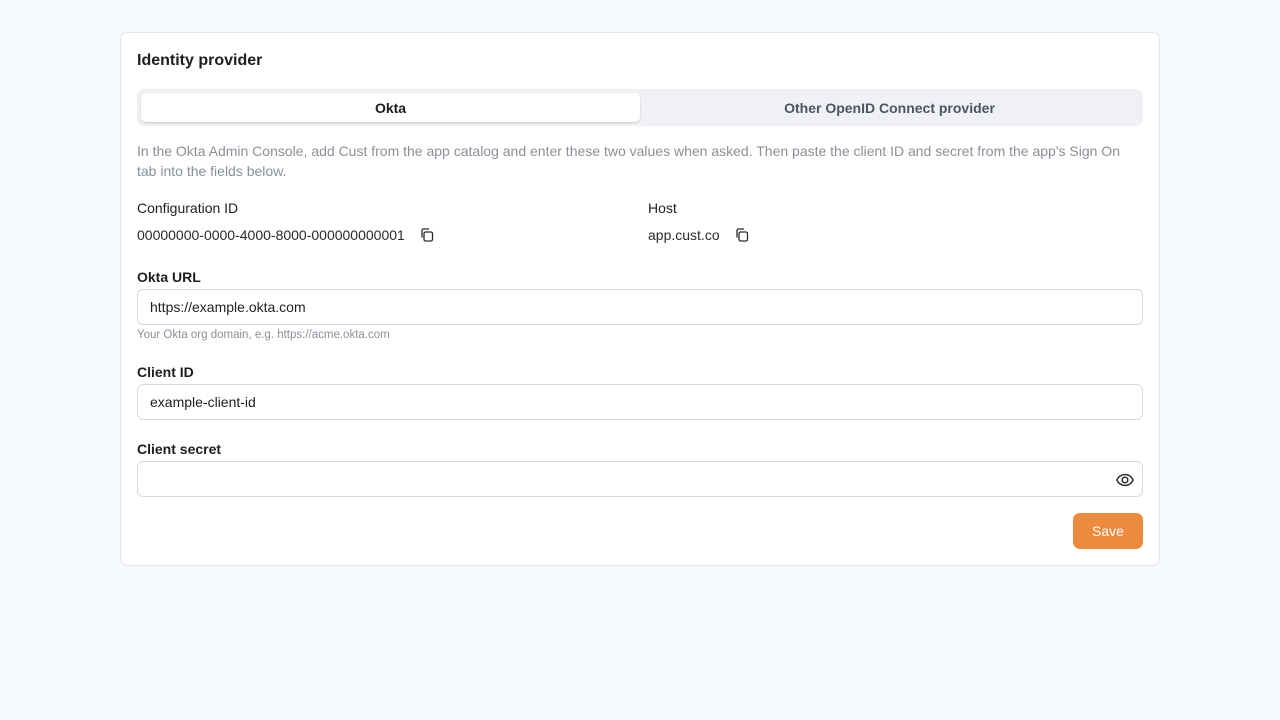 This screenshot has width=1280, height=720. I want to click on client-secret-input, so click(640, 479).